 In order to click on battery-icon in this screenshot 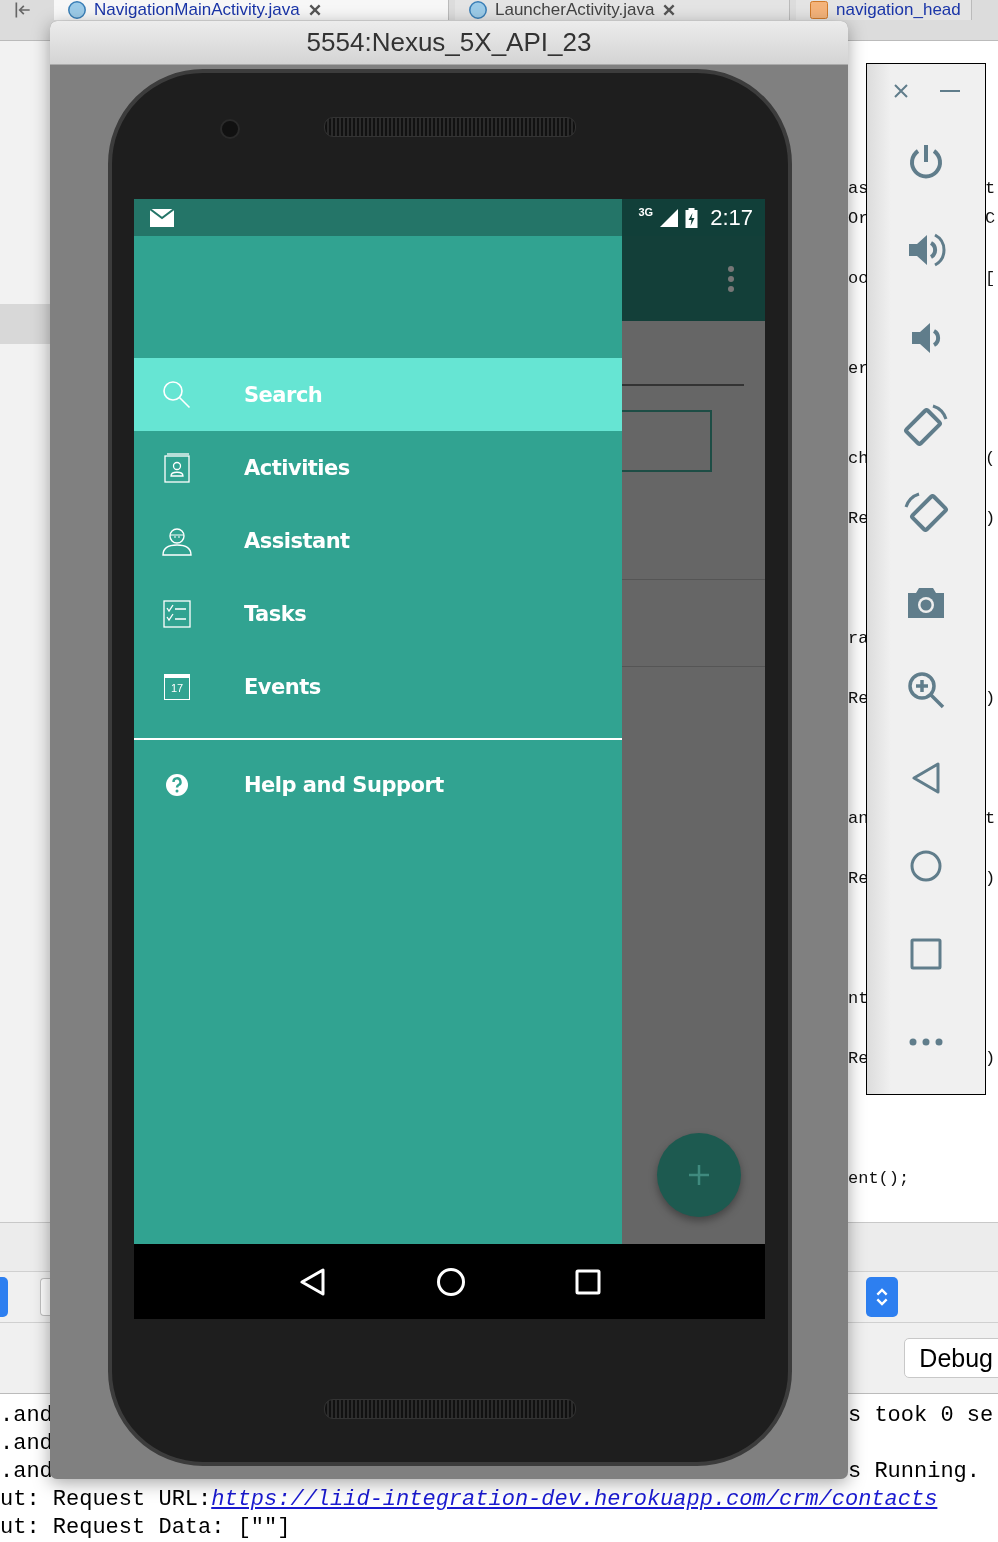, I will do `click(692, 217)`.